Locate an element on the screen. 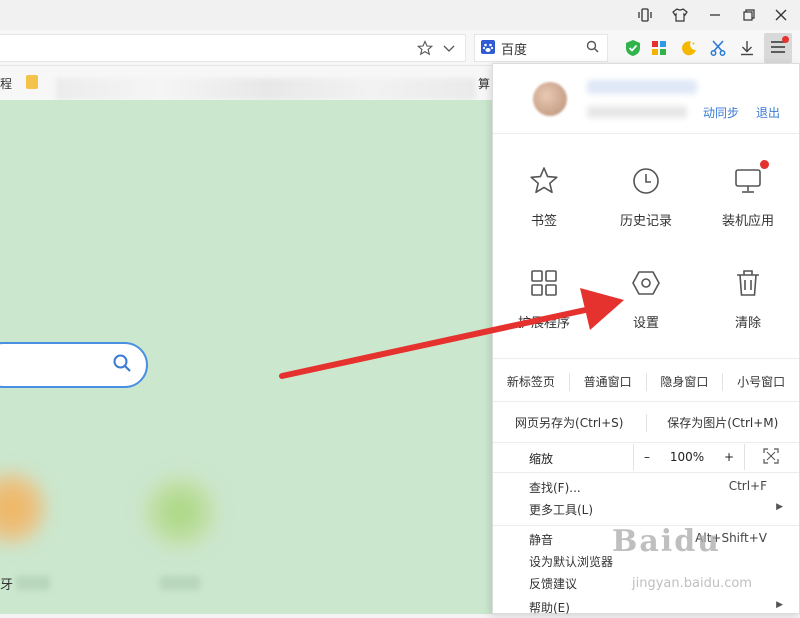 This screenshot has width=800, height=618. title-bar is located at coordinates (400, 15).